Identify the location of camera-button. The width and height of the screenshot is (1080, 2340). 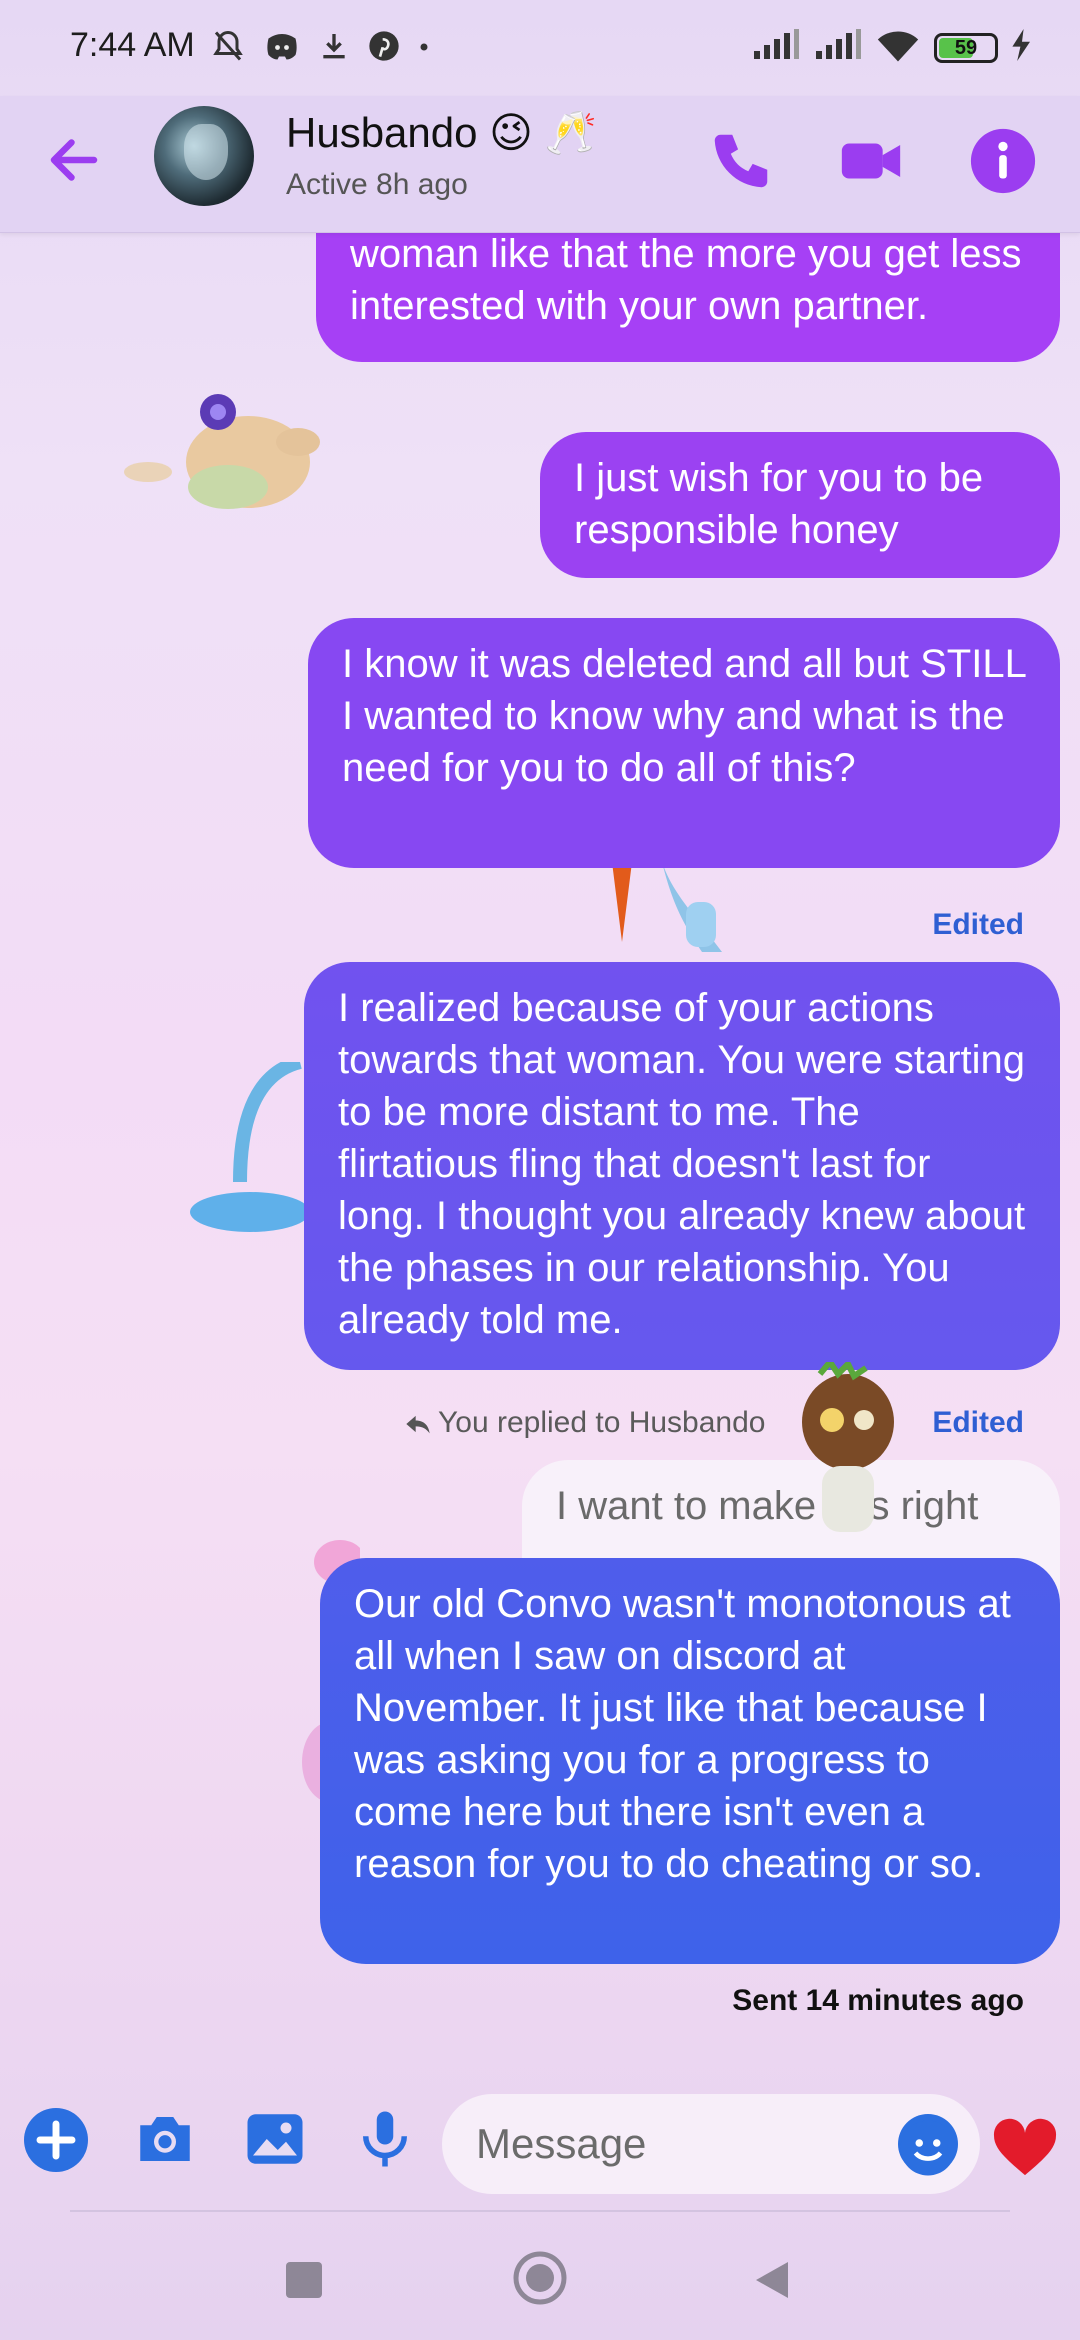
(165, 2139).